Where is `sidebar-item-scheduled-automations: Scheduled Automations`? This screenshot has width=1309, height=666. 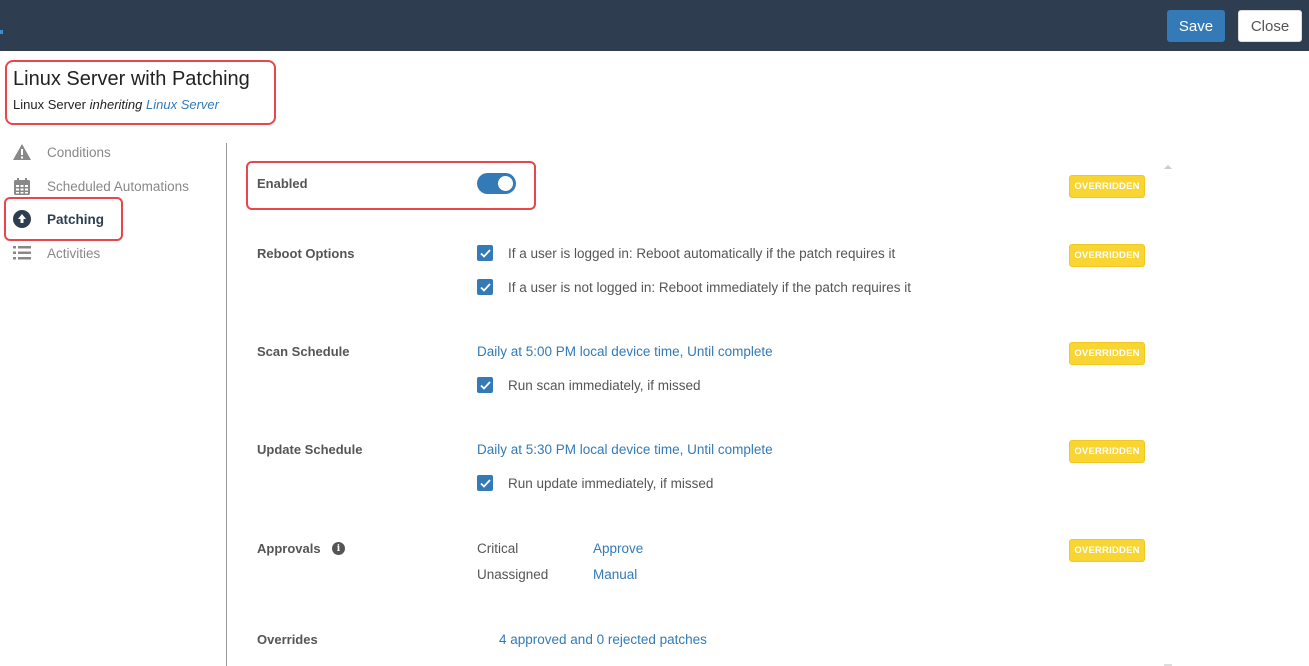
sidebar-item-scheduled-automations: Scheduled Automations is located at coordinates (100, 186).